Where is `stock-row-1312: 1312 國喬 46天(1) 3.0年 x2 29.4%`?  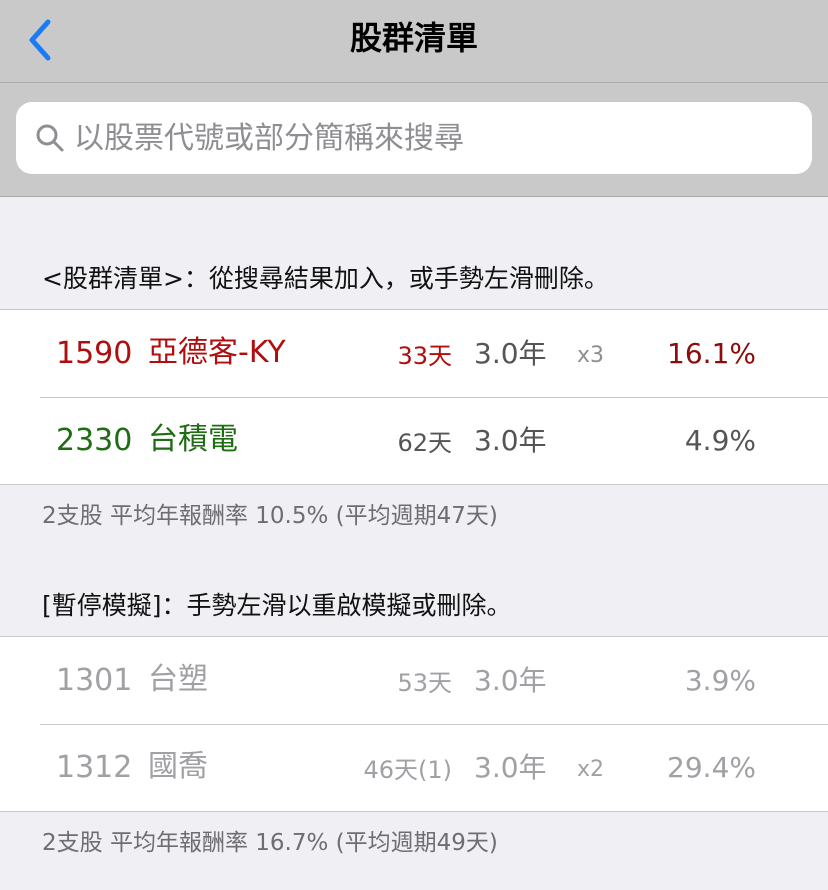
stock-row-1312: 1312 國喬 46天(1) 3.0年 x2 29.4% is located at coordinates (414, 767).